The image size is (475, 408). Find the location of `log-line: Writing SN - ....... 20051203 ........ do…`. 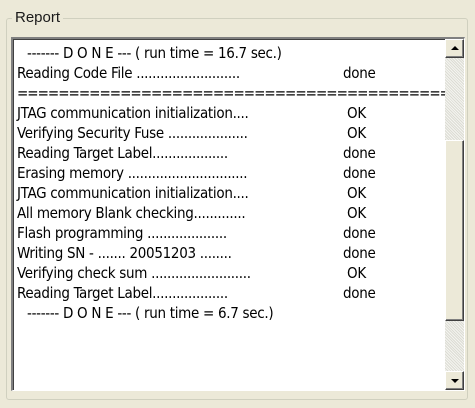

log-line: Writing SN - ....... 20051203 ........ do… is located at coordinates (226, 253).